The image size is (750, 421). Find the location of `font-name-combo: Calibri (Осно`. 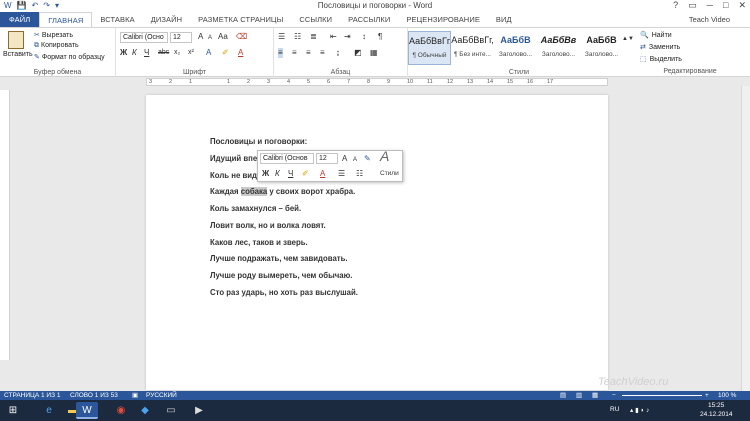

font-name-combo: Calibri (Осно is located at coordinates (144, 37).